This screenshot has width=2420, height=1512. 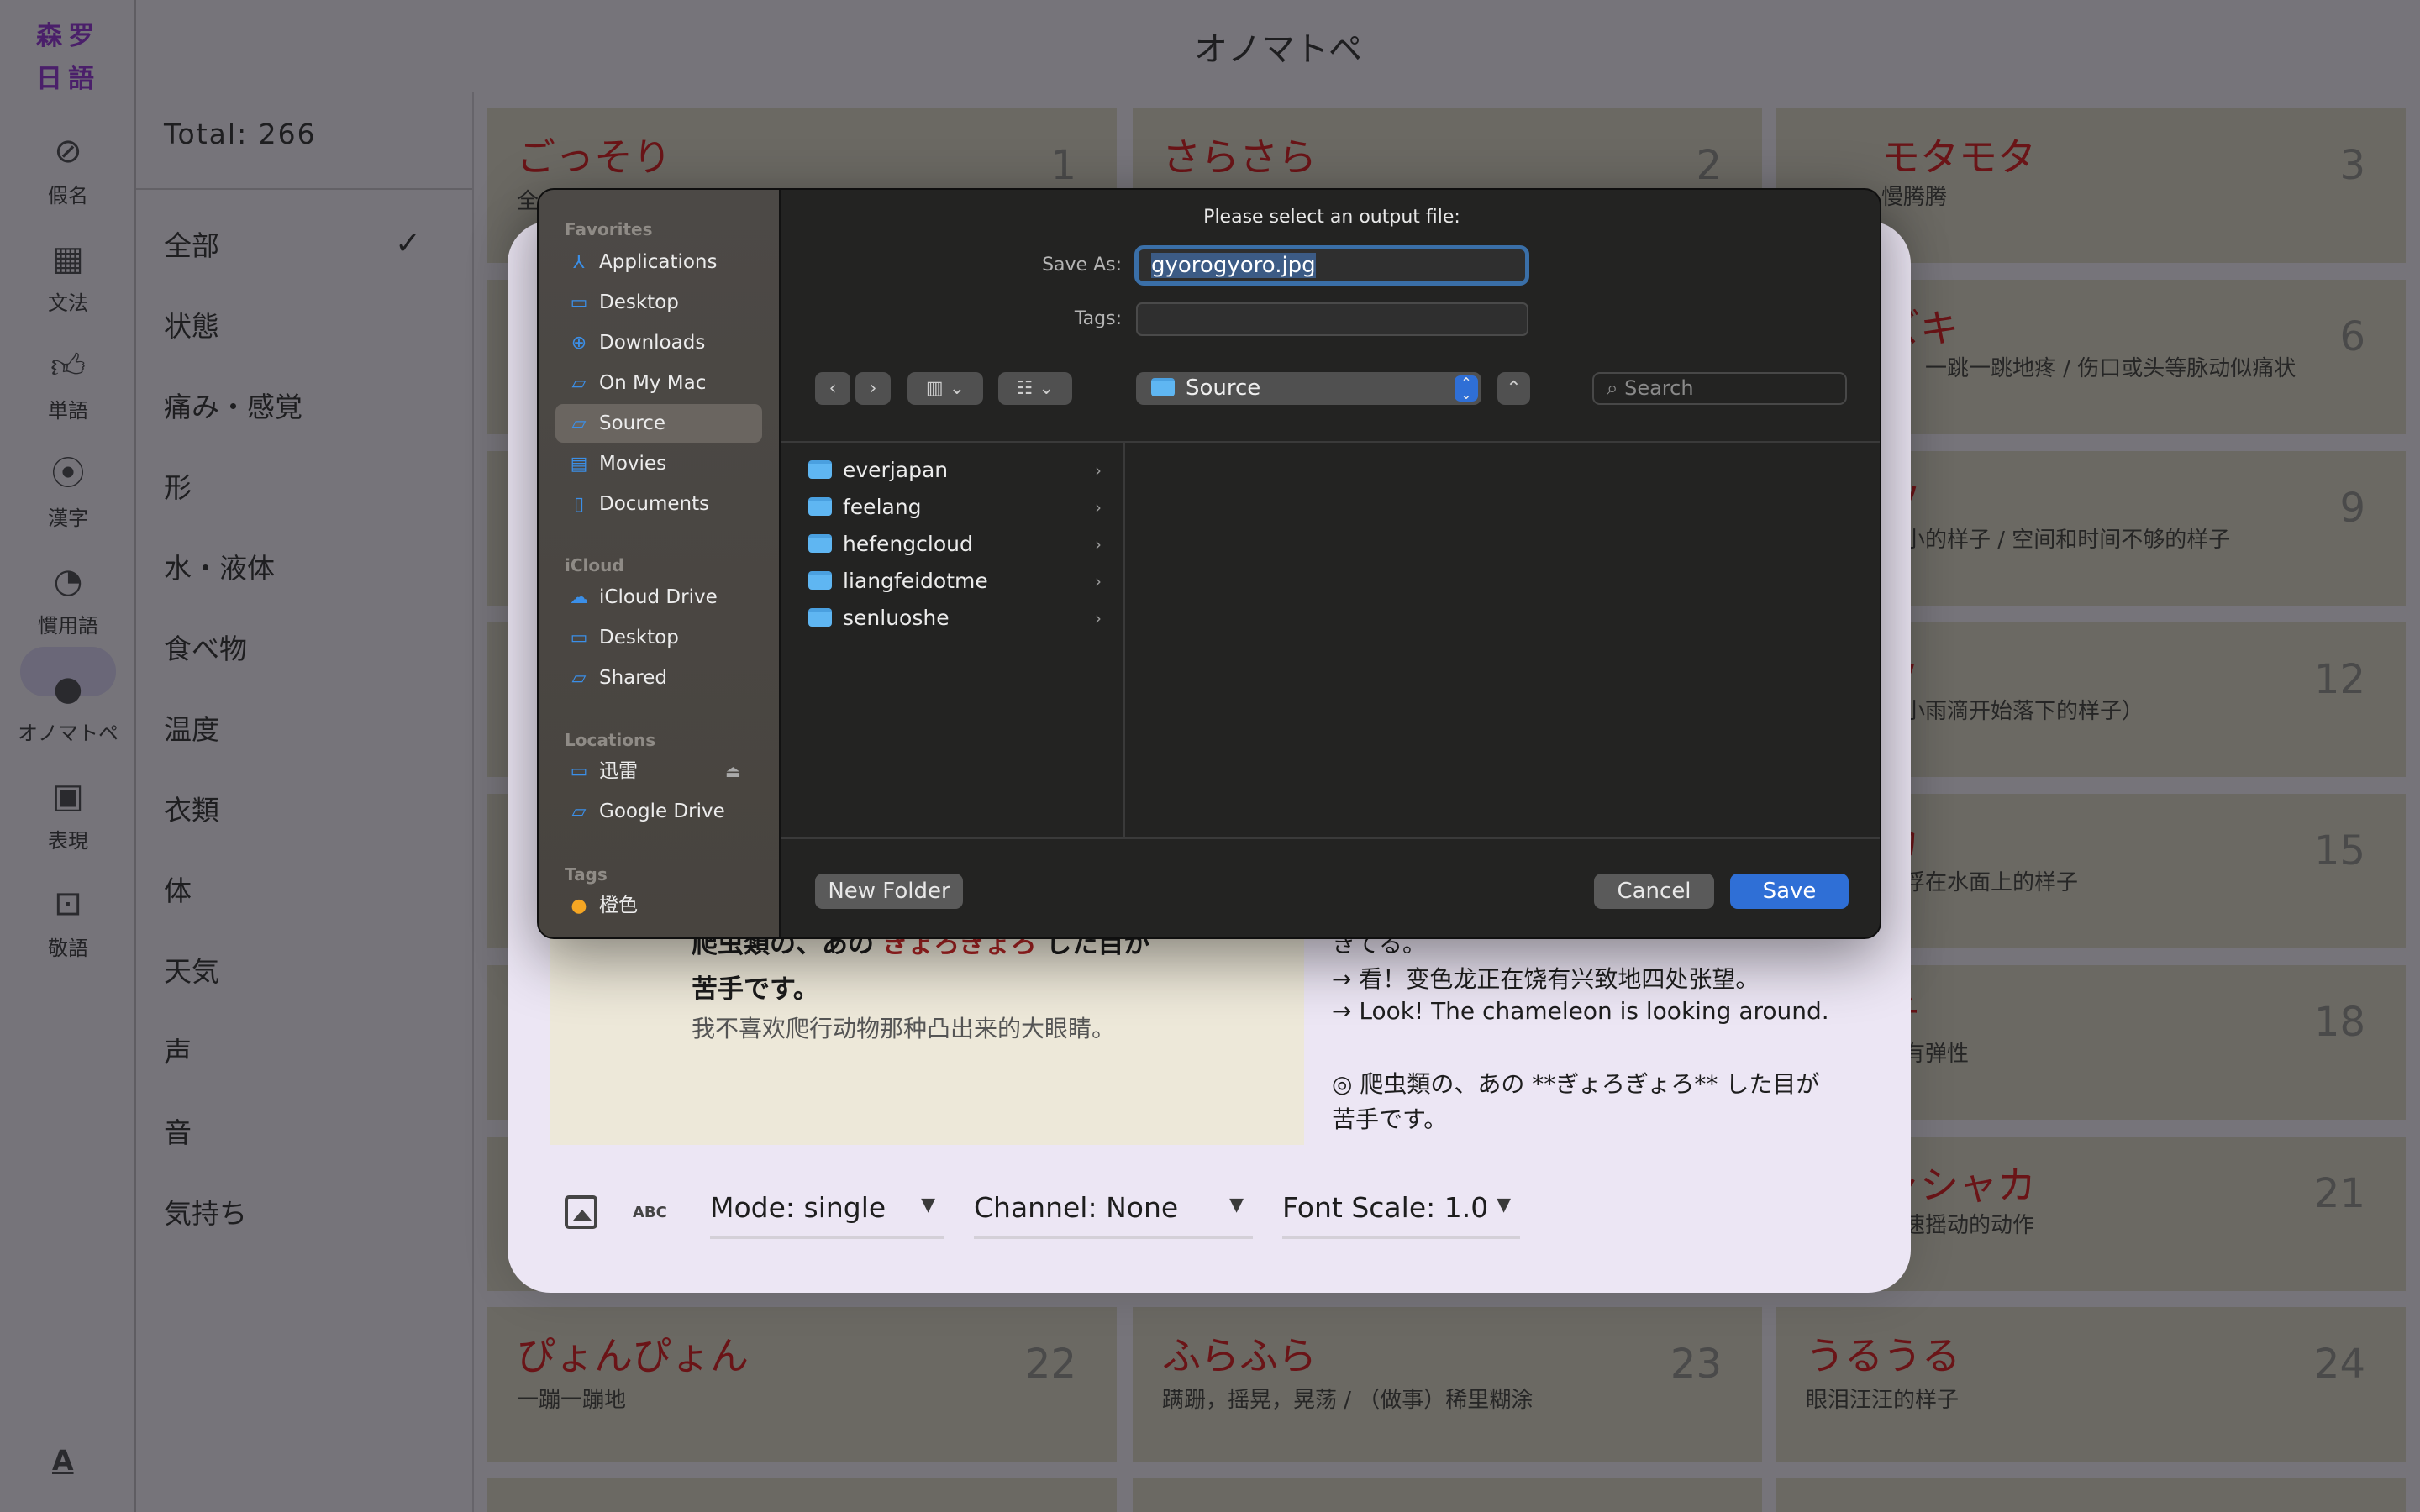 What do you see at coordinates (1390, 1119) in the screenshot?
I see `markdown-text: 苦手です。` at bounding box center [1390, 1119].